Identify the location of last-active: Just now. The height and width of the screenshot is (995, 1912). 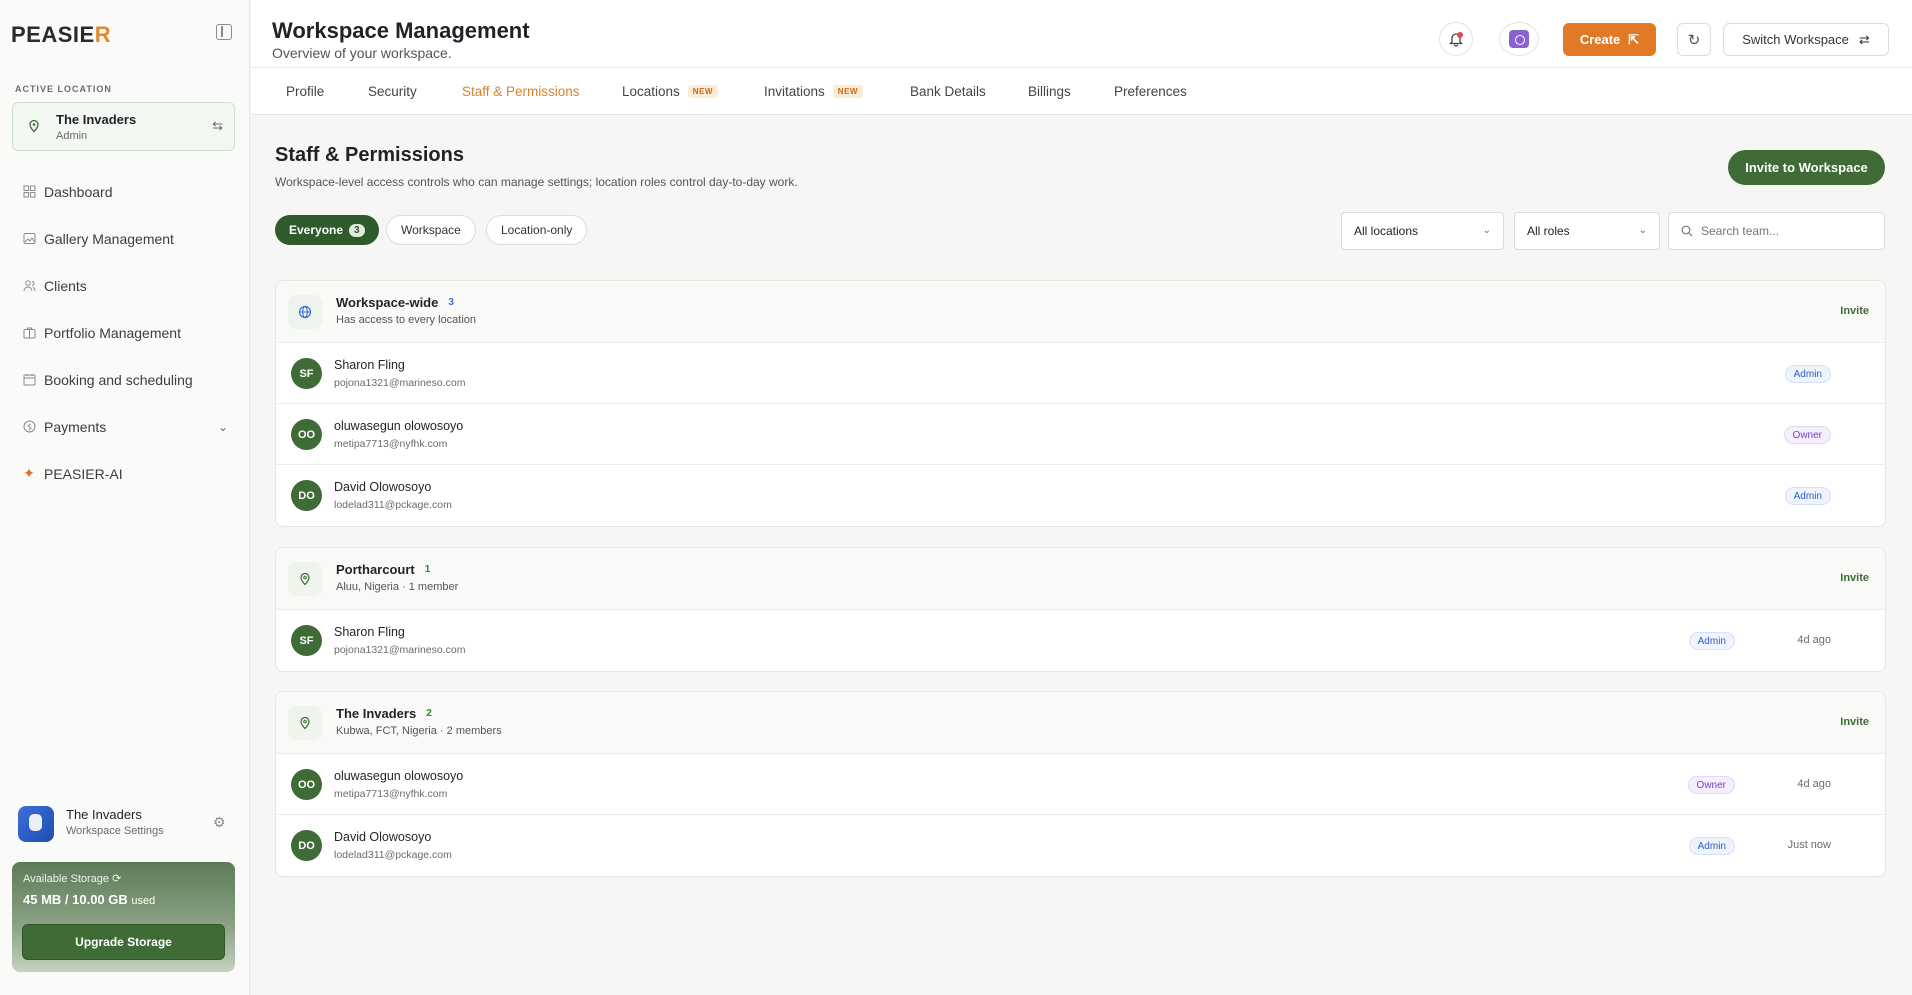
(1809, 845).